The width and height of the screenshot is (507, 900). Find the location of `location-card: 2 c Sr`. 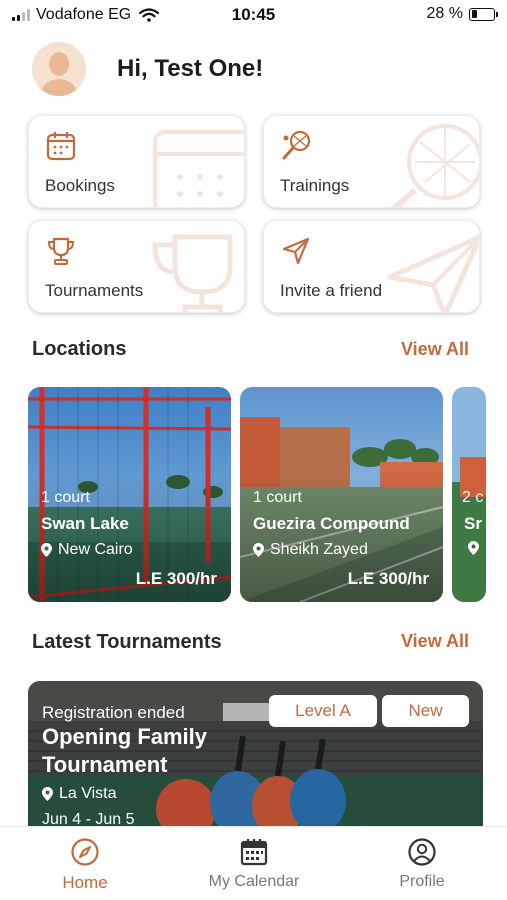

location-card: 2 c Sr is located at coordinates (469, 494).